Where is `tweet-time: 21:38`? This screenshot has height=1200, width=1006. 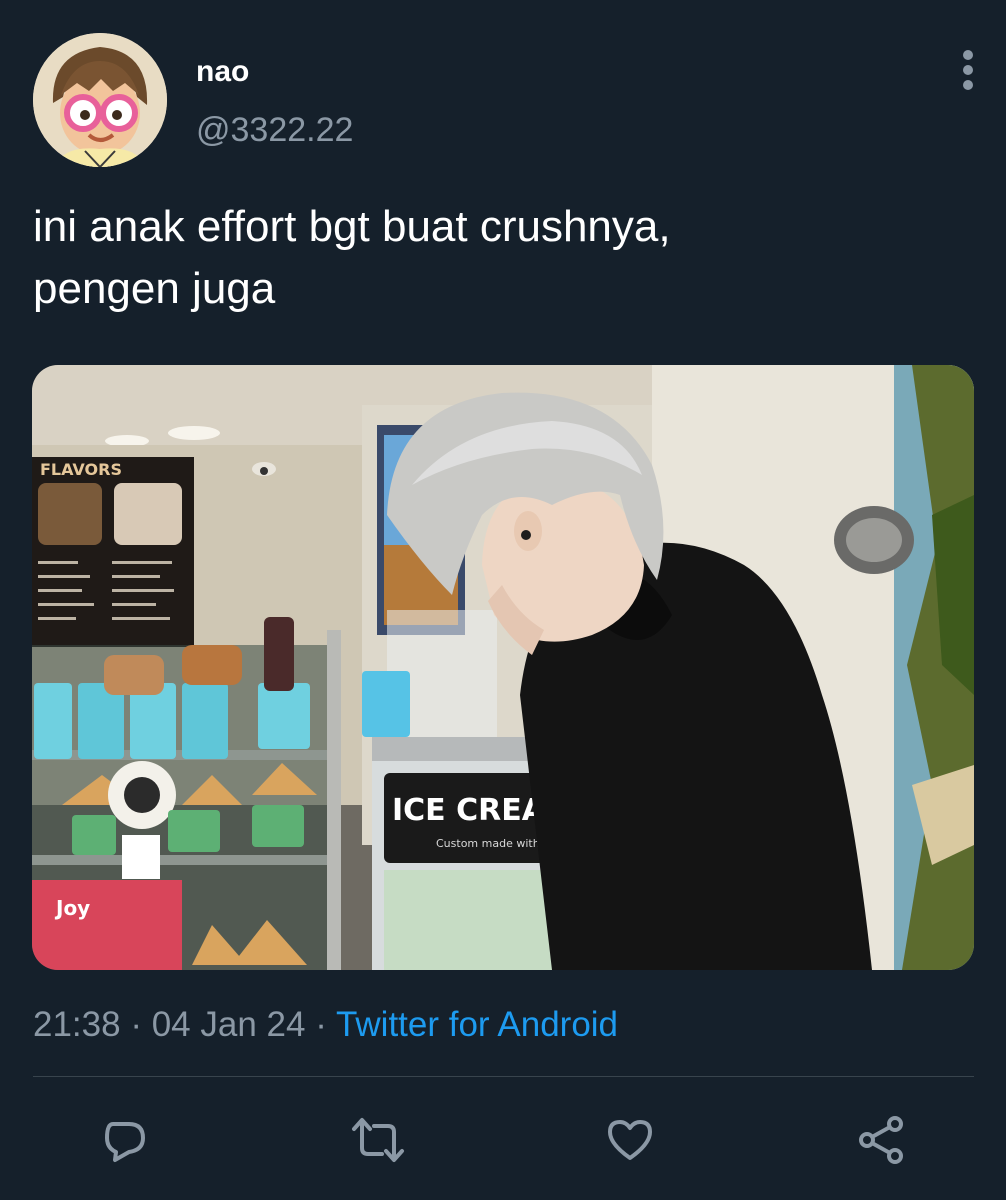
tweet-time: 21:38 is located at coordinates (77, 1024).